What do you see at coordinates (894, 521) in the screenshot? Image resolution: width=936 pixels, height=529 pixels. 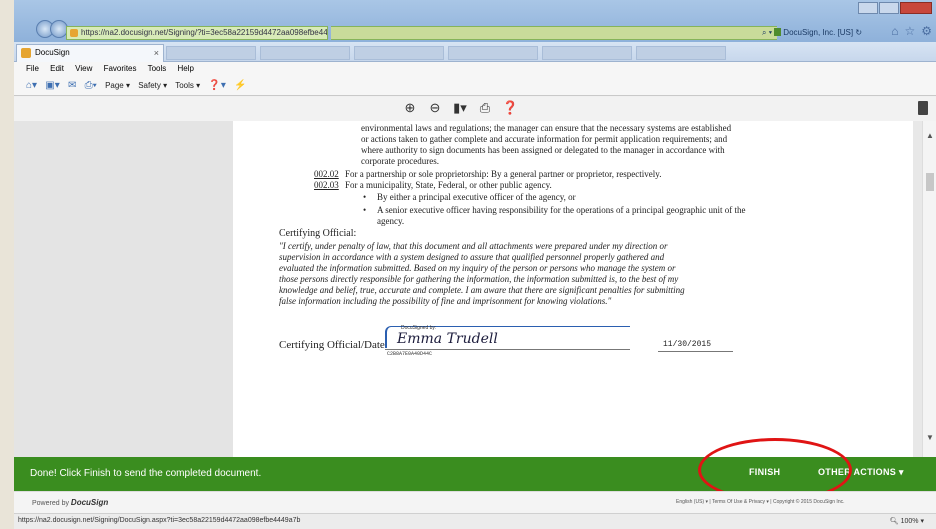 I see `zoom-icon: 🔍︎` at bounding box center [894, 521].